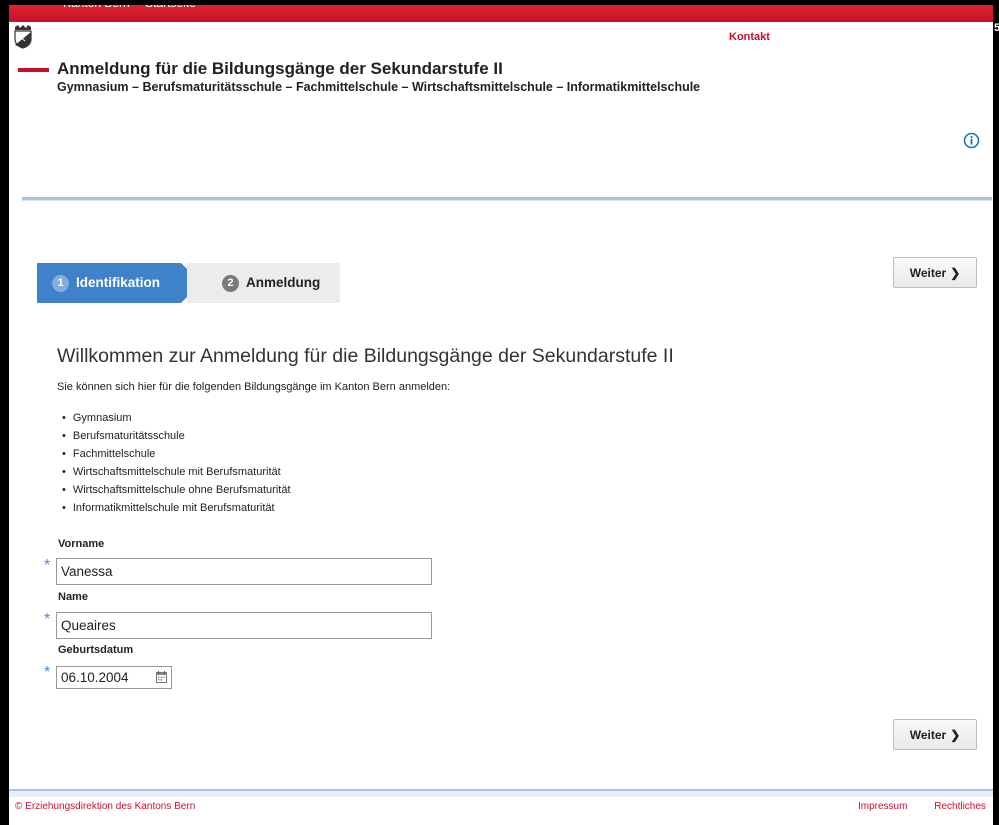 This screenshot has width=999, height=825. What do you see at coordinates (73, 597) in the screenshot?
I see `name-label: Name` at bounding box center [73, 597].